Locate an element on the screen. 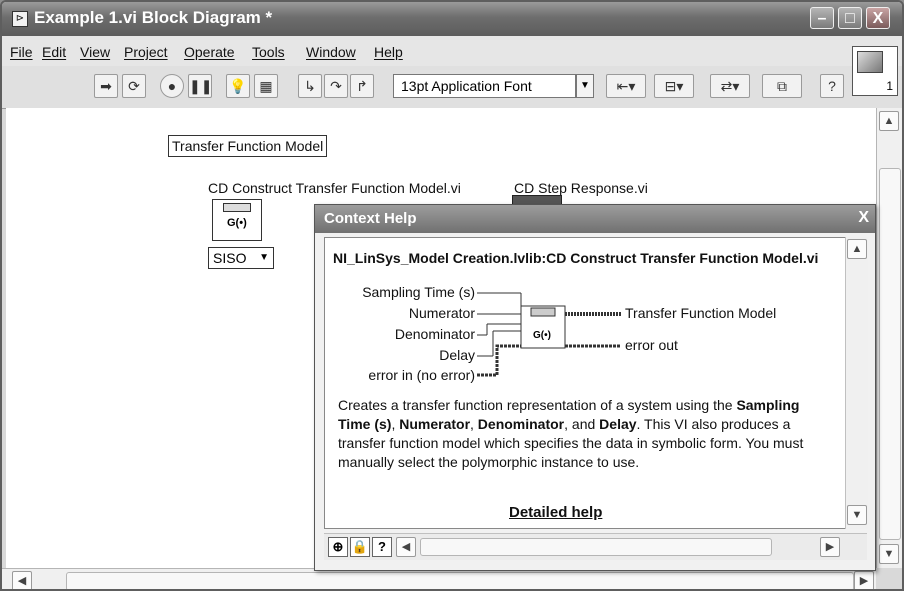 This screenshot has height=591, width=904. window-title: Example 1.vi Block Diagram * is located at coordinates (153, 17).